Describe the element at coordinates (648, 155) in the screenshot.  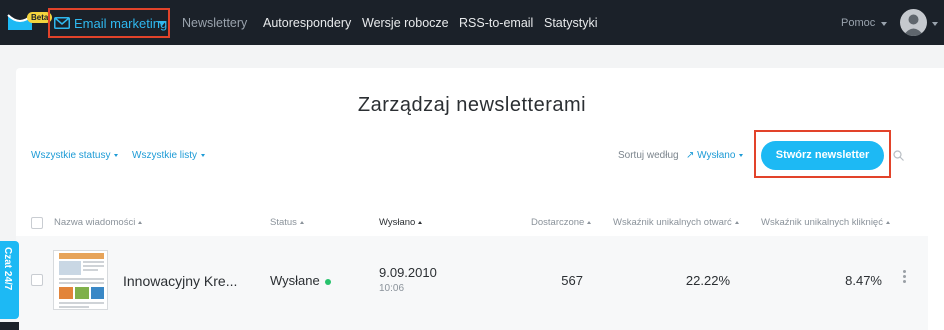
I see `sort-label: Sortuj według` at that location.